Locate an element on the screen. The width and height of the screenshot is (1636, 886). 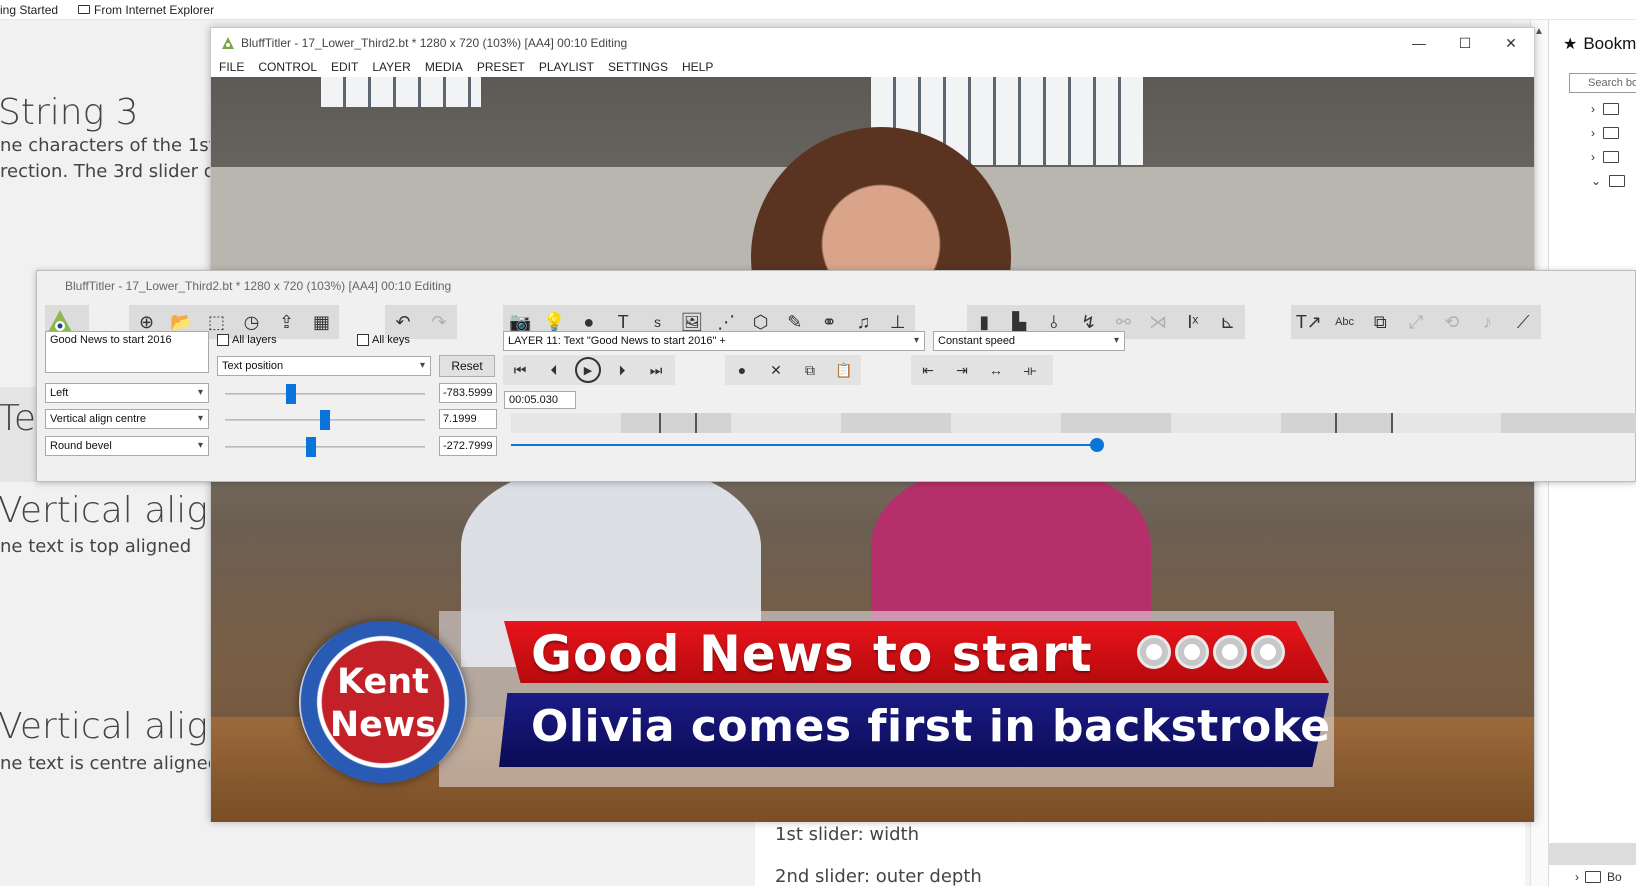
value1-input: -783.5999 is located at coordinates (468, 393).